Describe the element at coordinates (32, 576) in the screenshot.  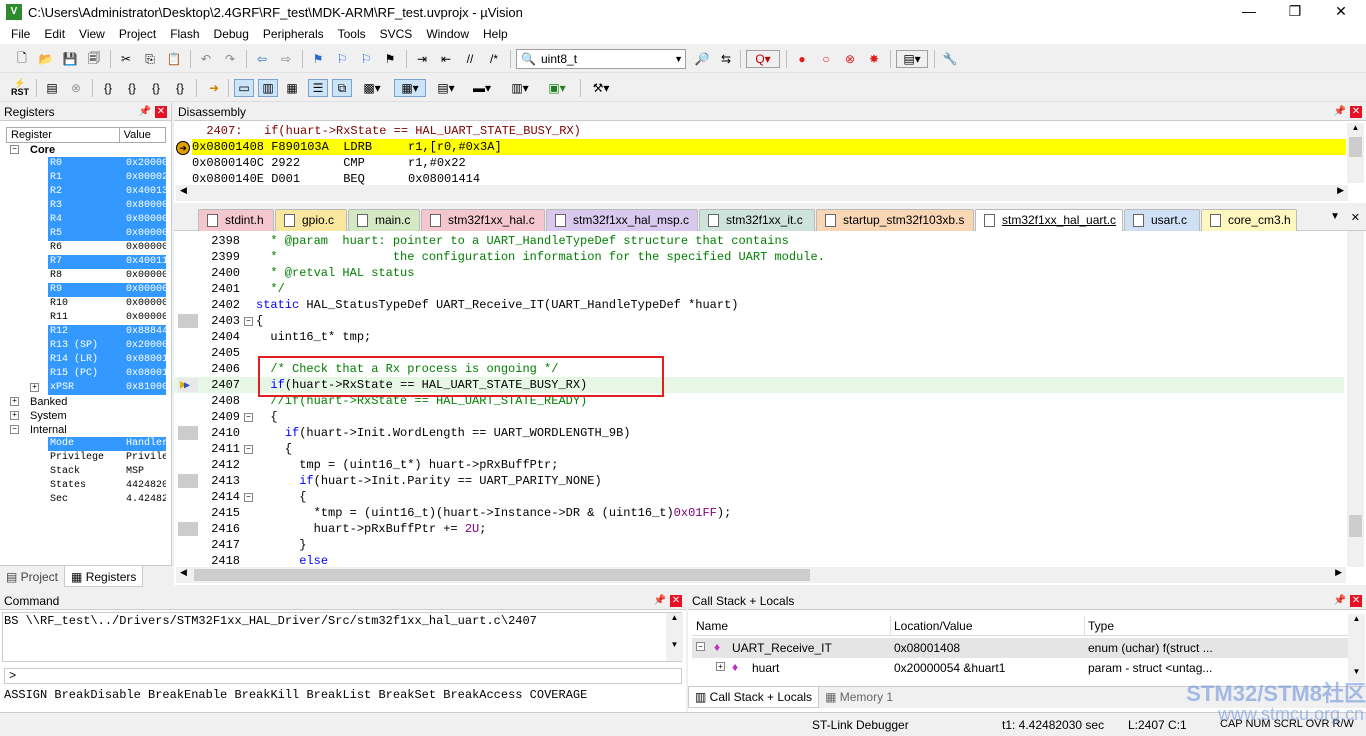
I see `tab-project: ▤ Project` at that location.